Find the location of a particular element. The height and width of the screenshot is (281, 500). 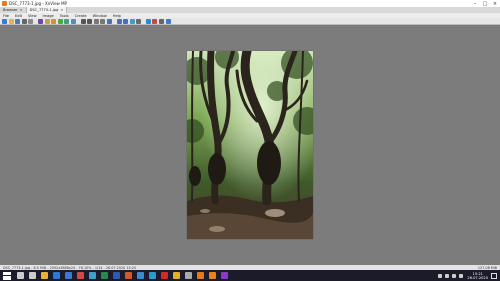

menu-image: Image is located at coordinates (48, 16).